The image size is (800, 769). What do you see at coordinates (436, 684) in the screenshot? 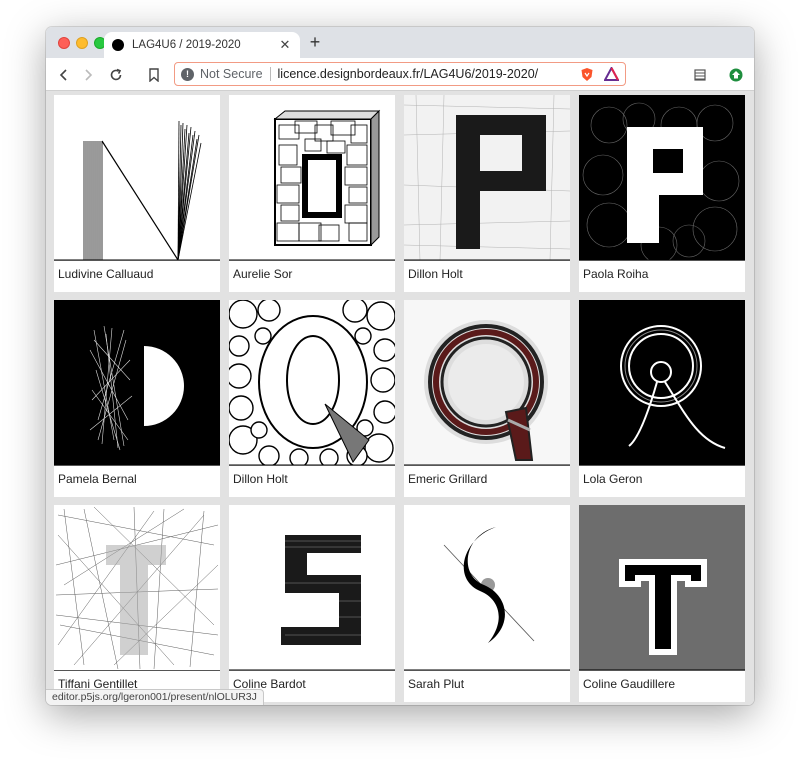
I see `author-name: Sarah Plut` at bounding box center [436, 684].